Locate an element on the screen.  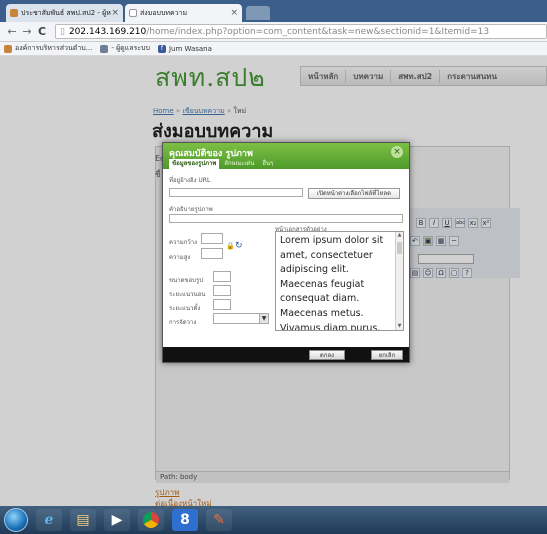
url-label: ที่อยู่อ้างอิง URL is located at coordinates (190, 180).